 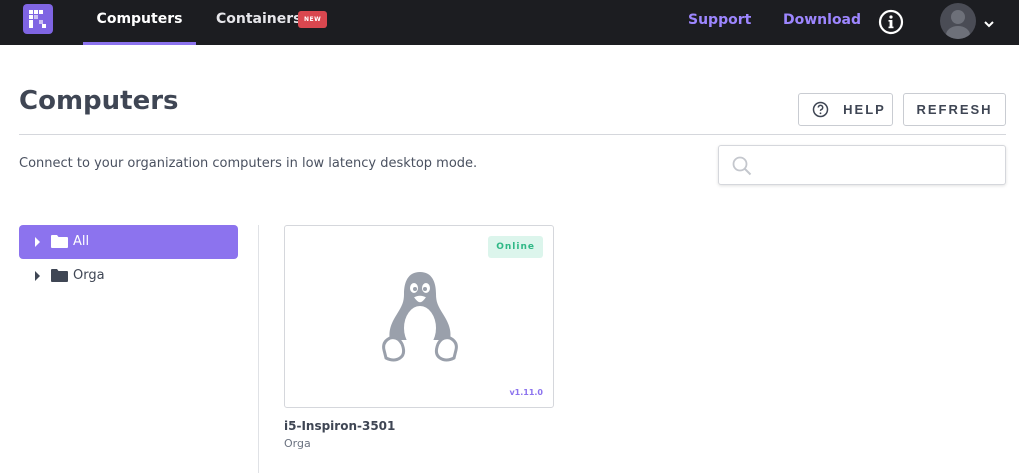 What do you see at coordinates (313, 19) in the screenshot?
I see `new-badge: NEW` at bounding box center [313, 19].